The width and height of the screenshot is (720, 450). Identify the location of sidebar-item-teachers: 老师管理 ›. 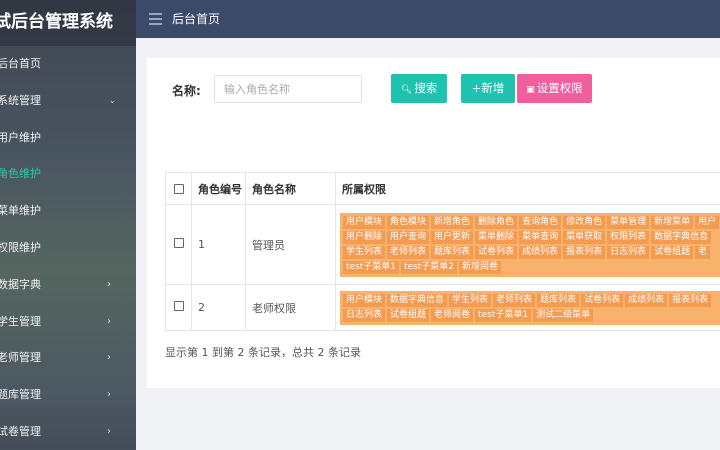
(68, 358).